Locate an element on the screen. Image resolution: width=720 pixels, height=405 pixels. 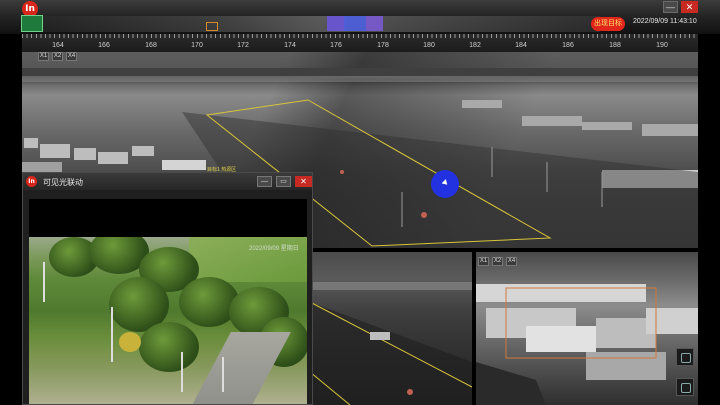
ruler-label: 166 is located at coordinates (104, 45).